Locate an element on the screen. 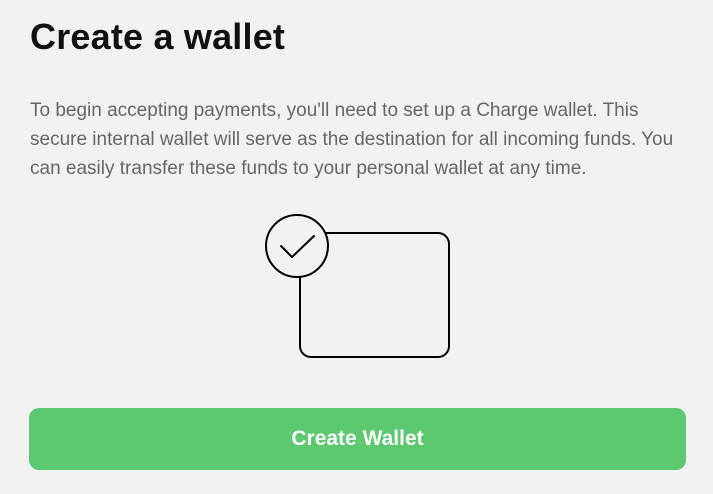  wallet-illustration is located at coordinates (358, 287).